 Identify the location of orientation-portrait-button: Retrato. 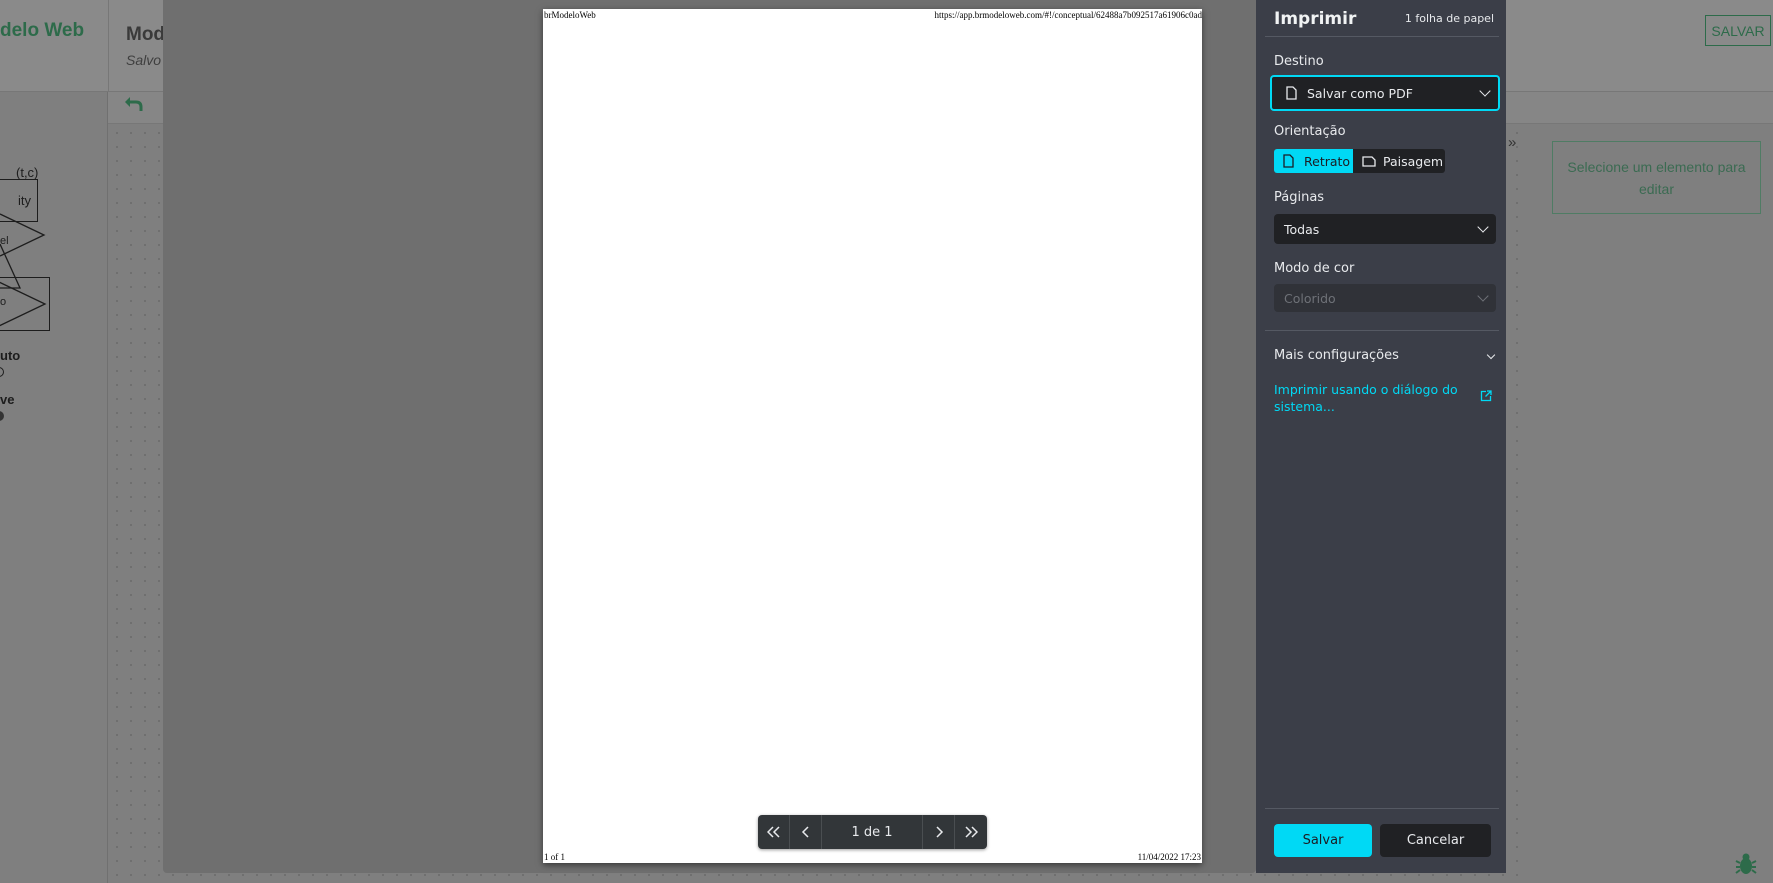
(1313, 161).